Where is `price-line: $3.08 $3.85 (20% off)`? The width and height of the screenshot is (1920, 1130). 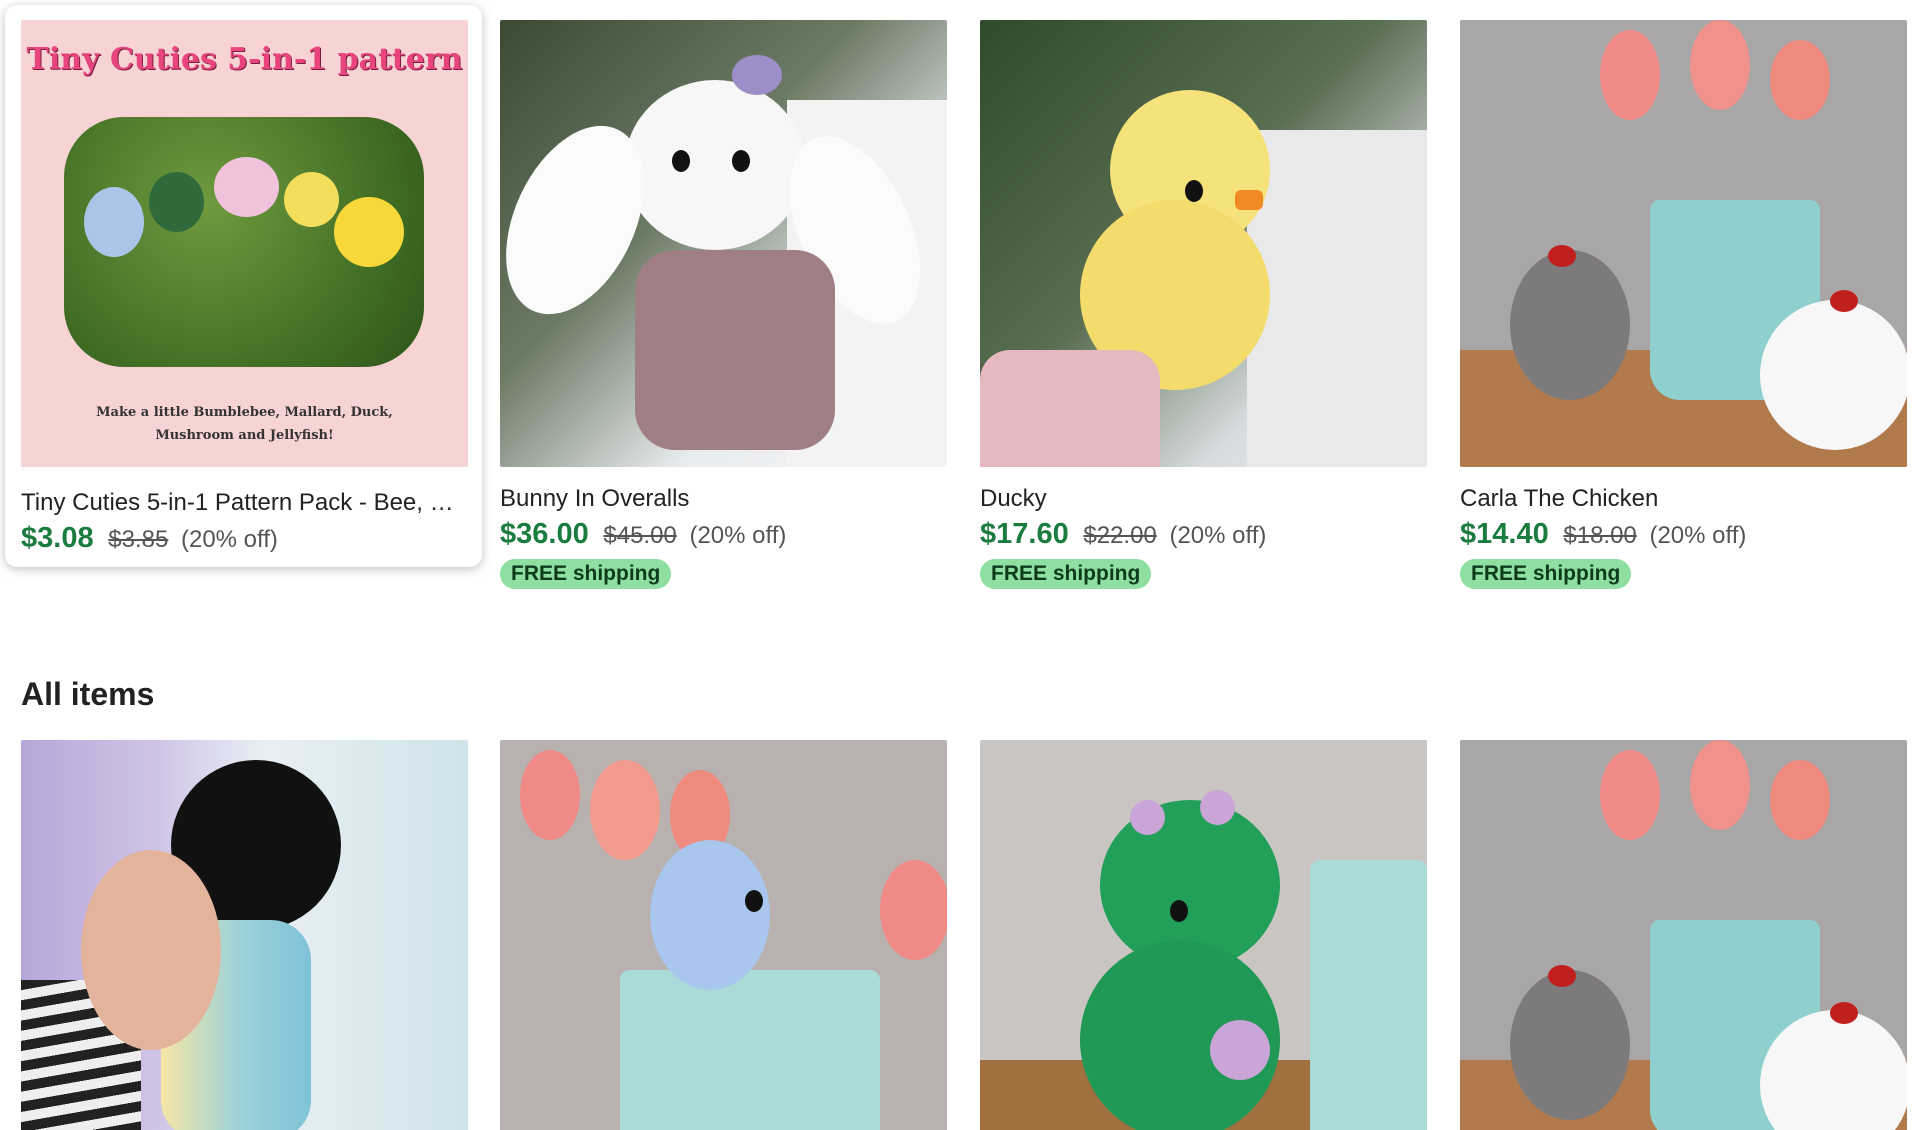 price-line: $3.08 $3.85 (20% off) is located at coordinates (244, 539).